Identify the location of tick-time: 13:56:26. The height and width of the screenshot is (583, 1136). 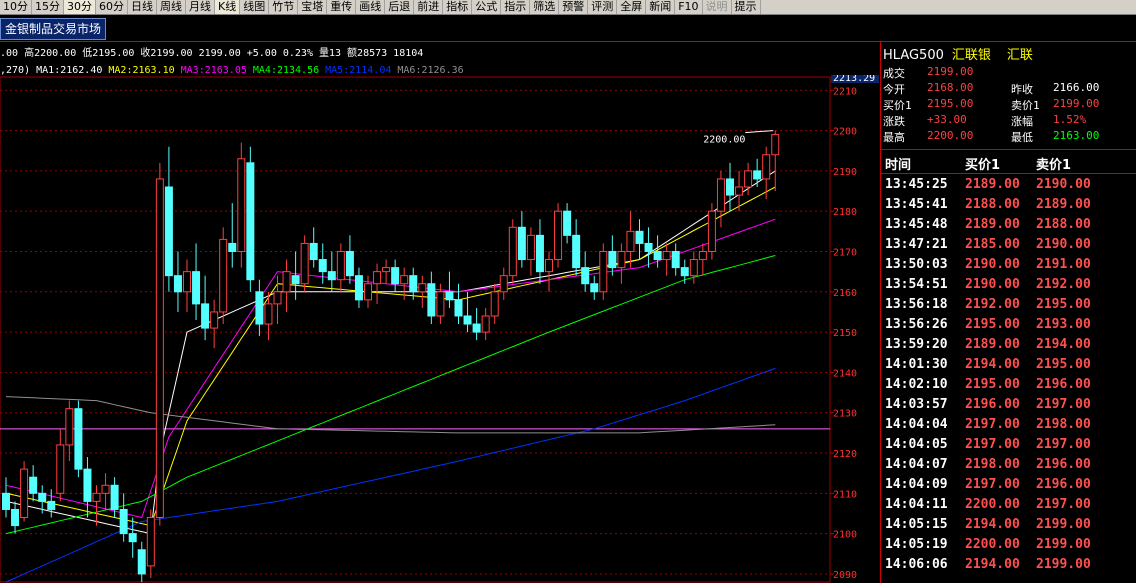
(916, 324).